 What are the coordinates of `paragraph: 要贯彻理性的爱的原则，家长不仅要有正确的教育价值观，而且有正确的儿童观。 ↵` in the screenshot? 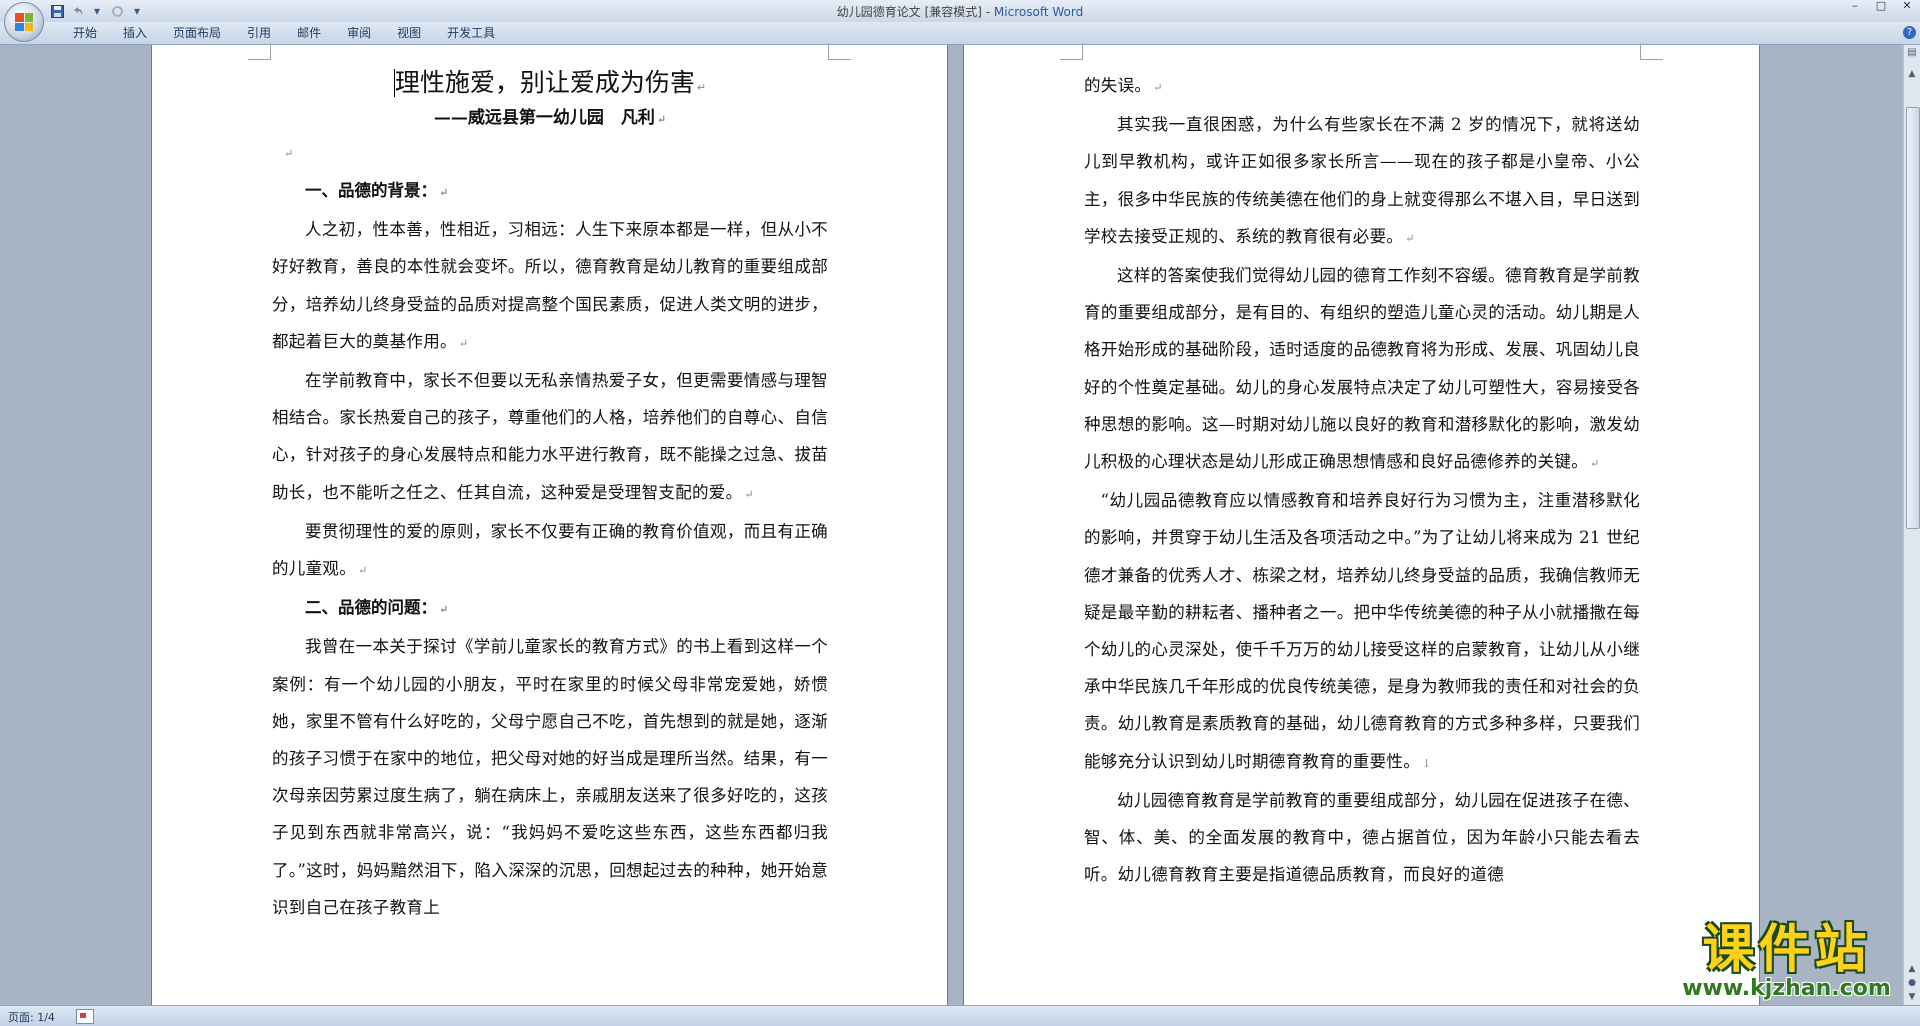 It's located at (550, 550).